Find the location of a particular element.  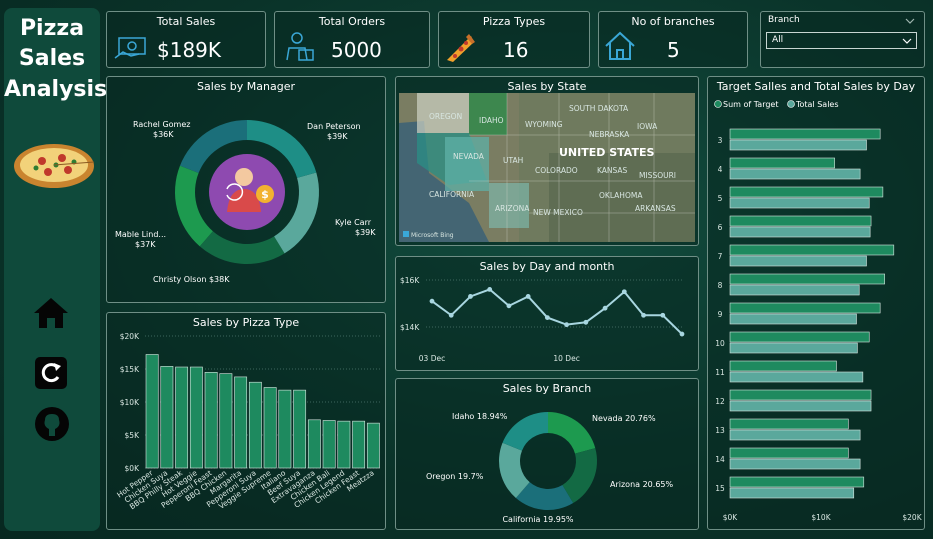

state-map-title: Sales by State is located at coordinates (547, 86).